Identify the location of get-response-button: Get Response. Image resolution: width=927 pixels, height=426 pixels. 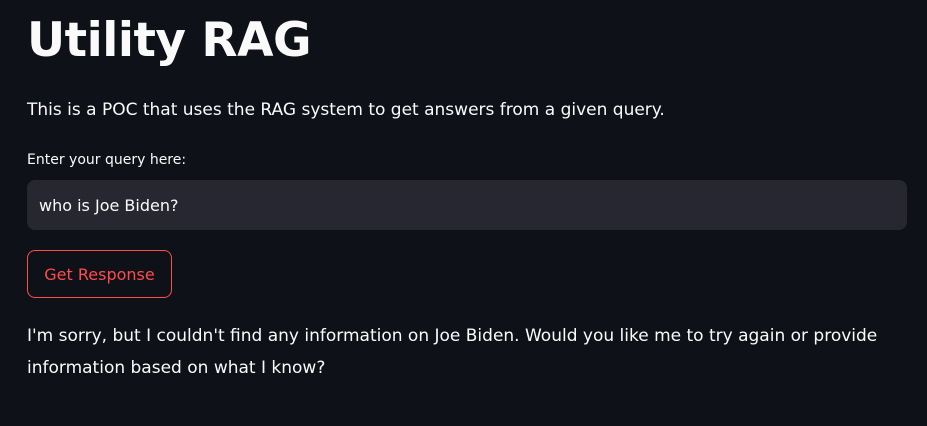
(99, 274).